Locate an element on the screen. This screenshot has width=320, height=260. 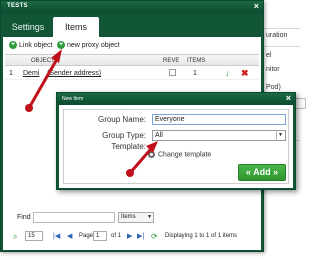
page-size-select: 15 is located at coordinates (34, 236).